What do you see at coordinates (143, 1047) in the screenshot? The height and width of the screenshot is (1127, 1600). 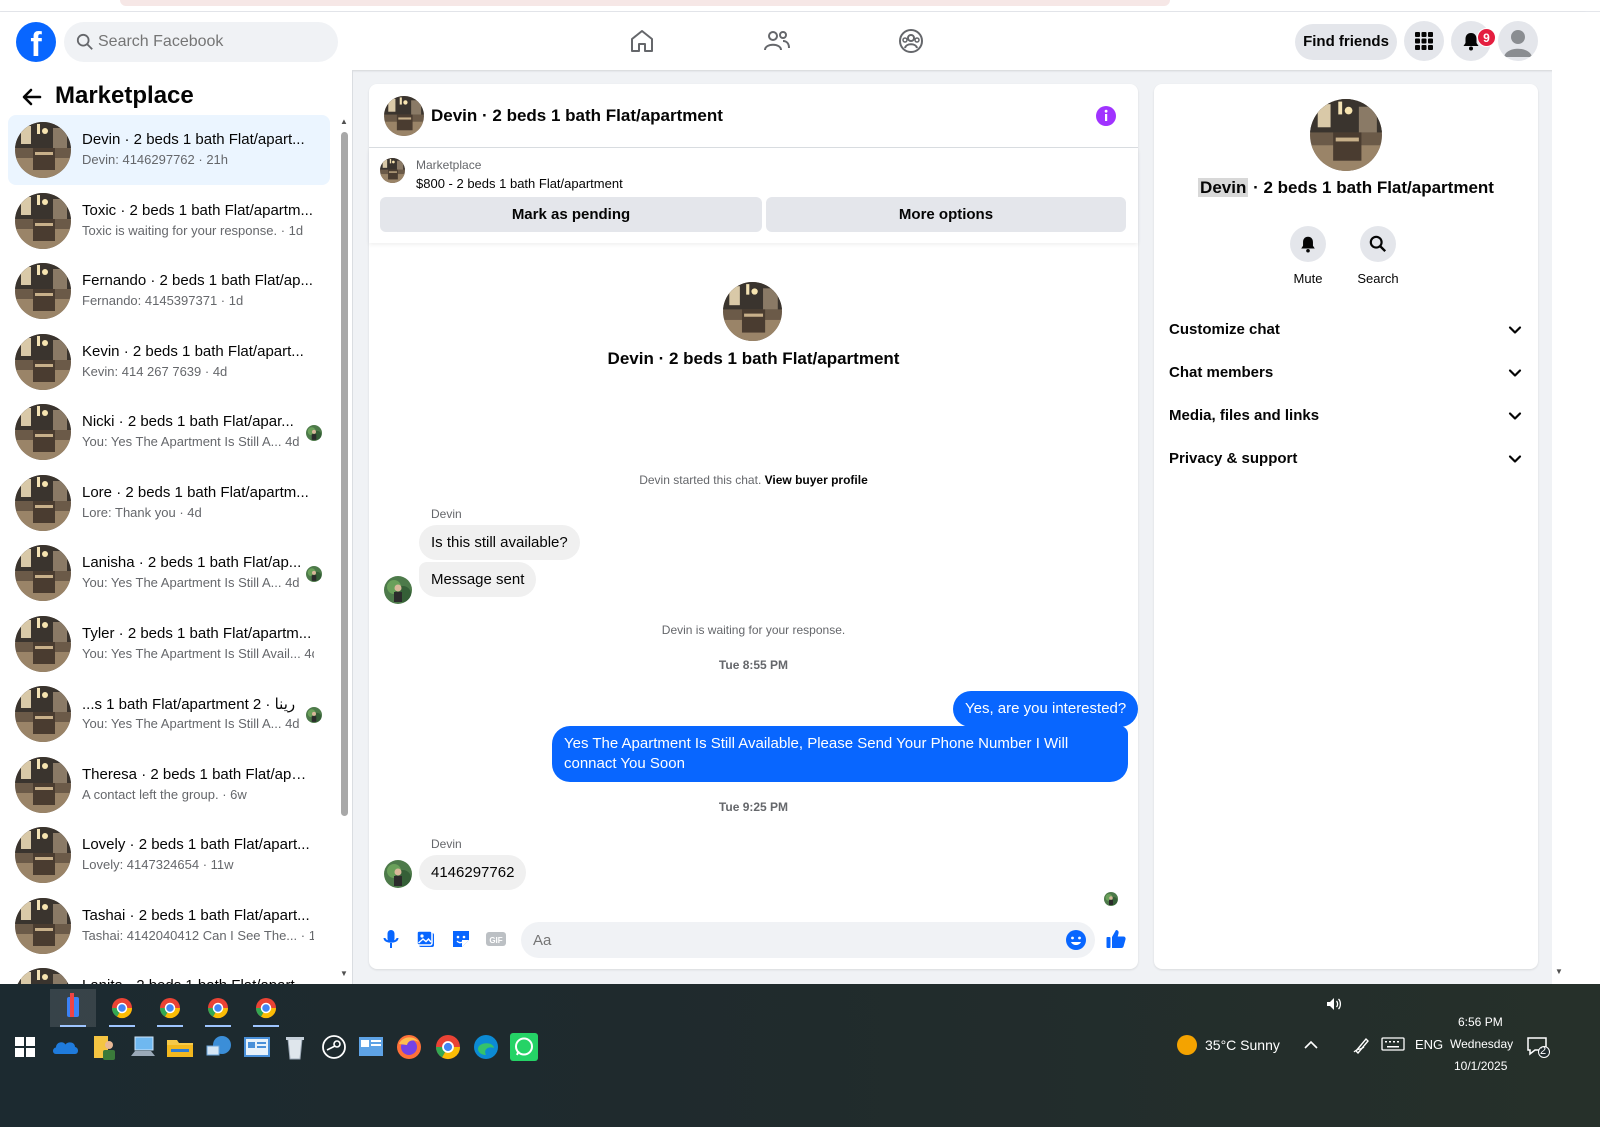 I see `this-pc-icon` at bounding box center [143, 1047].